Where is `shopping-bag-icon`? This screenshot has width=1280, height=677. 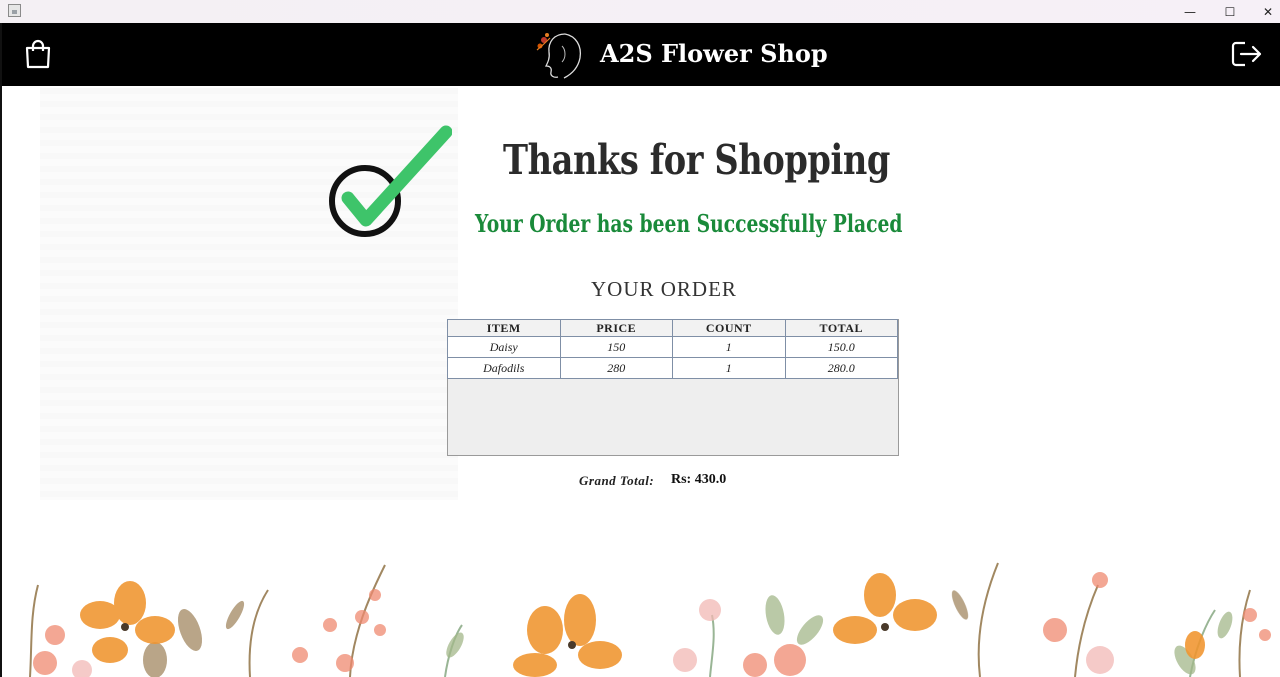
shopping-bag-icon is located at coordinates (38, 54).